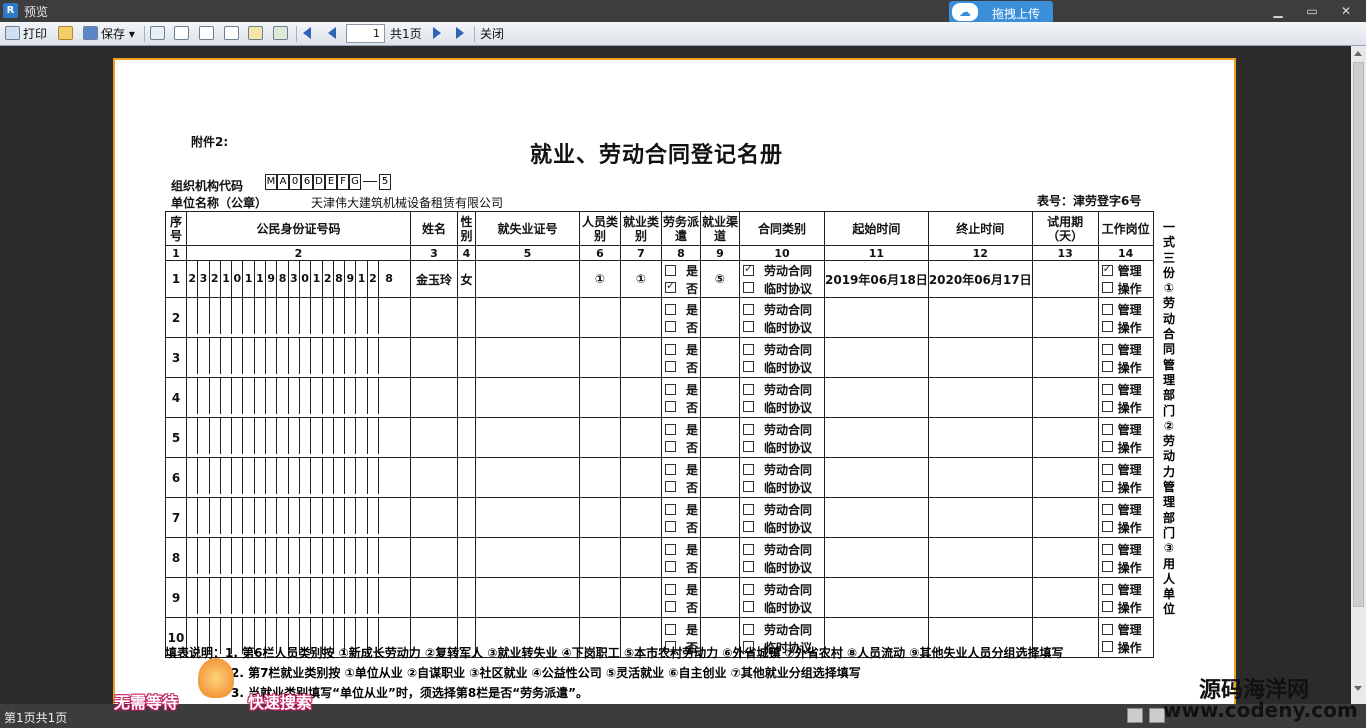  I want to click on start-date-cell: 2019年06月18日, so click(876, 279).